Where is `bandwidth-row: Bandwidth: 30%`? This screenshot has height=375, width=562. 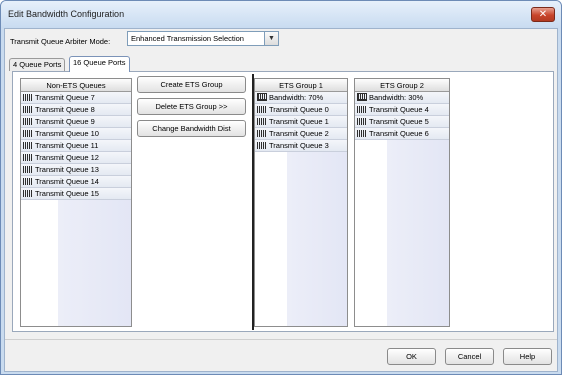
bandwidth-row: Bandwidth: 30% is located at coordinates (402, 98).